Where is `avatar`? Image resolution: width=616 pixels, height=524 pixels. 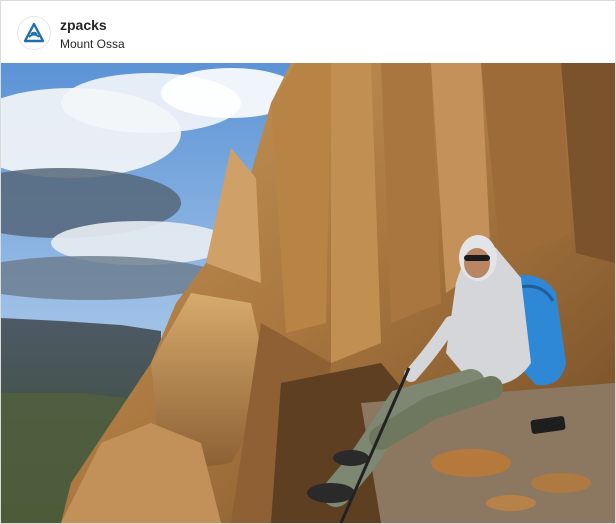
avatar is located at coordinates (34, 33).